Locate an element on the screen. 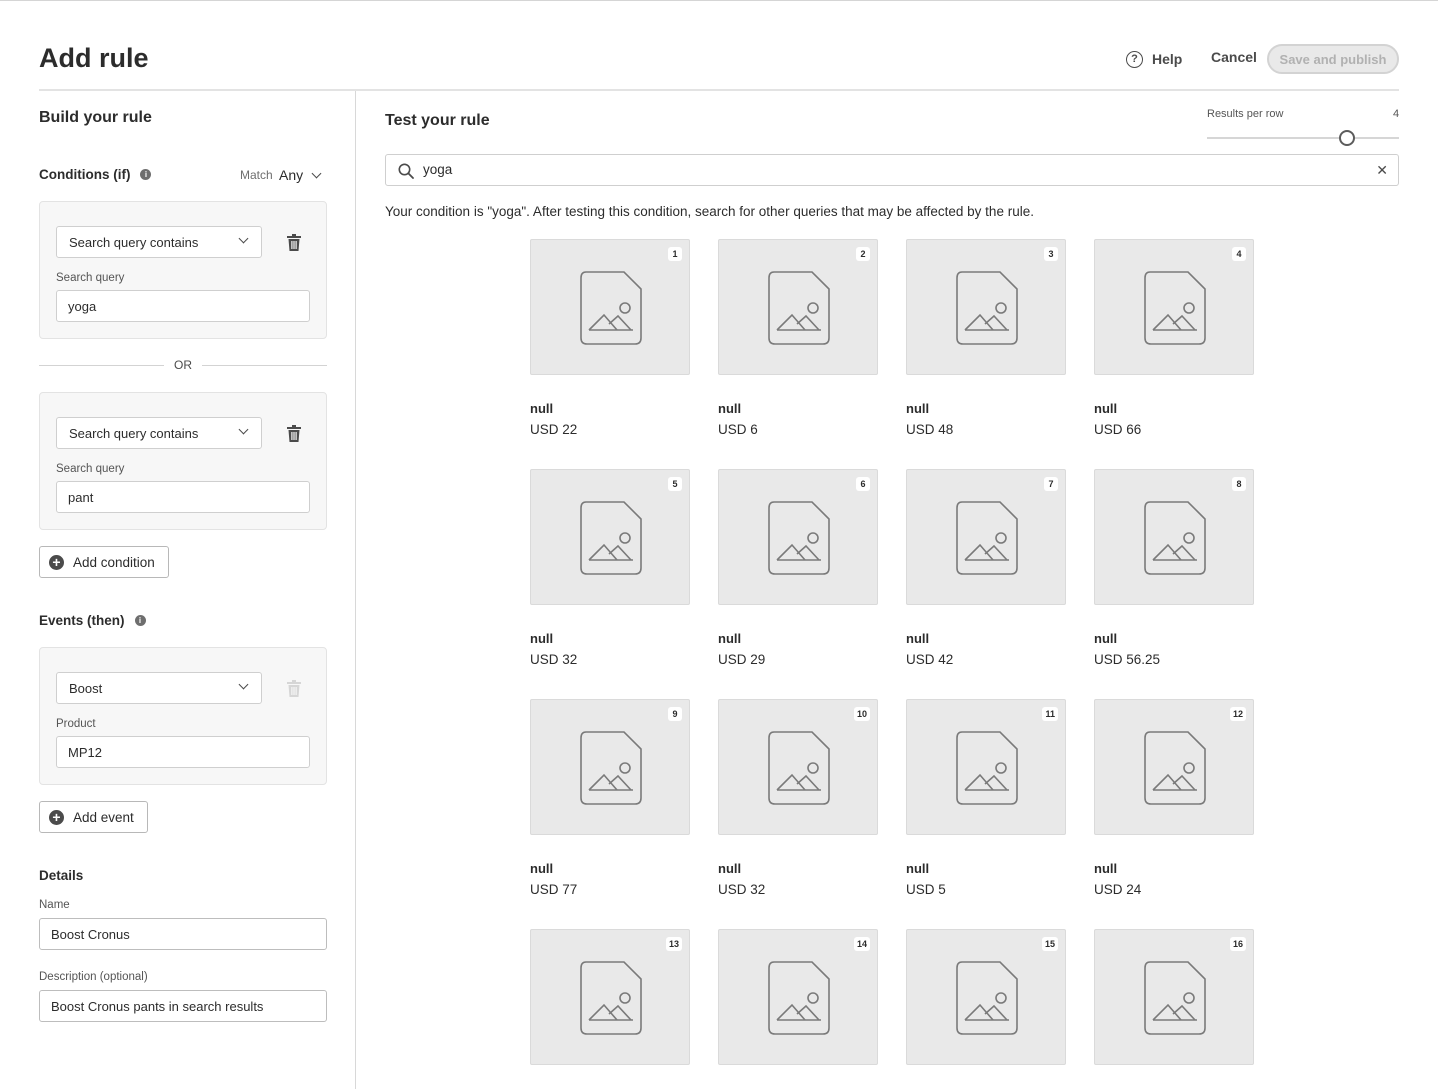 The height and width of the screenshot is (1089, 1438). add-event-button: + Add event is located at coordinates (93, 817).